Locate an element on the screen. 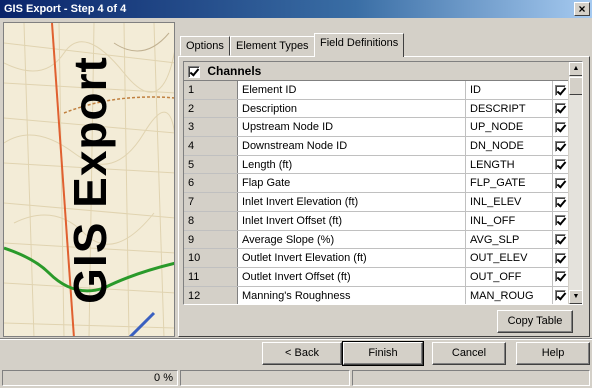 This screenshot has width=592, height=388. footer-separator is located at coordinates (296, 339).